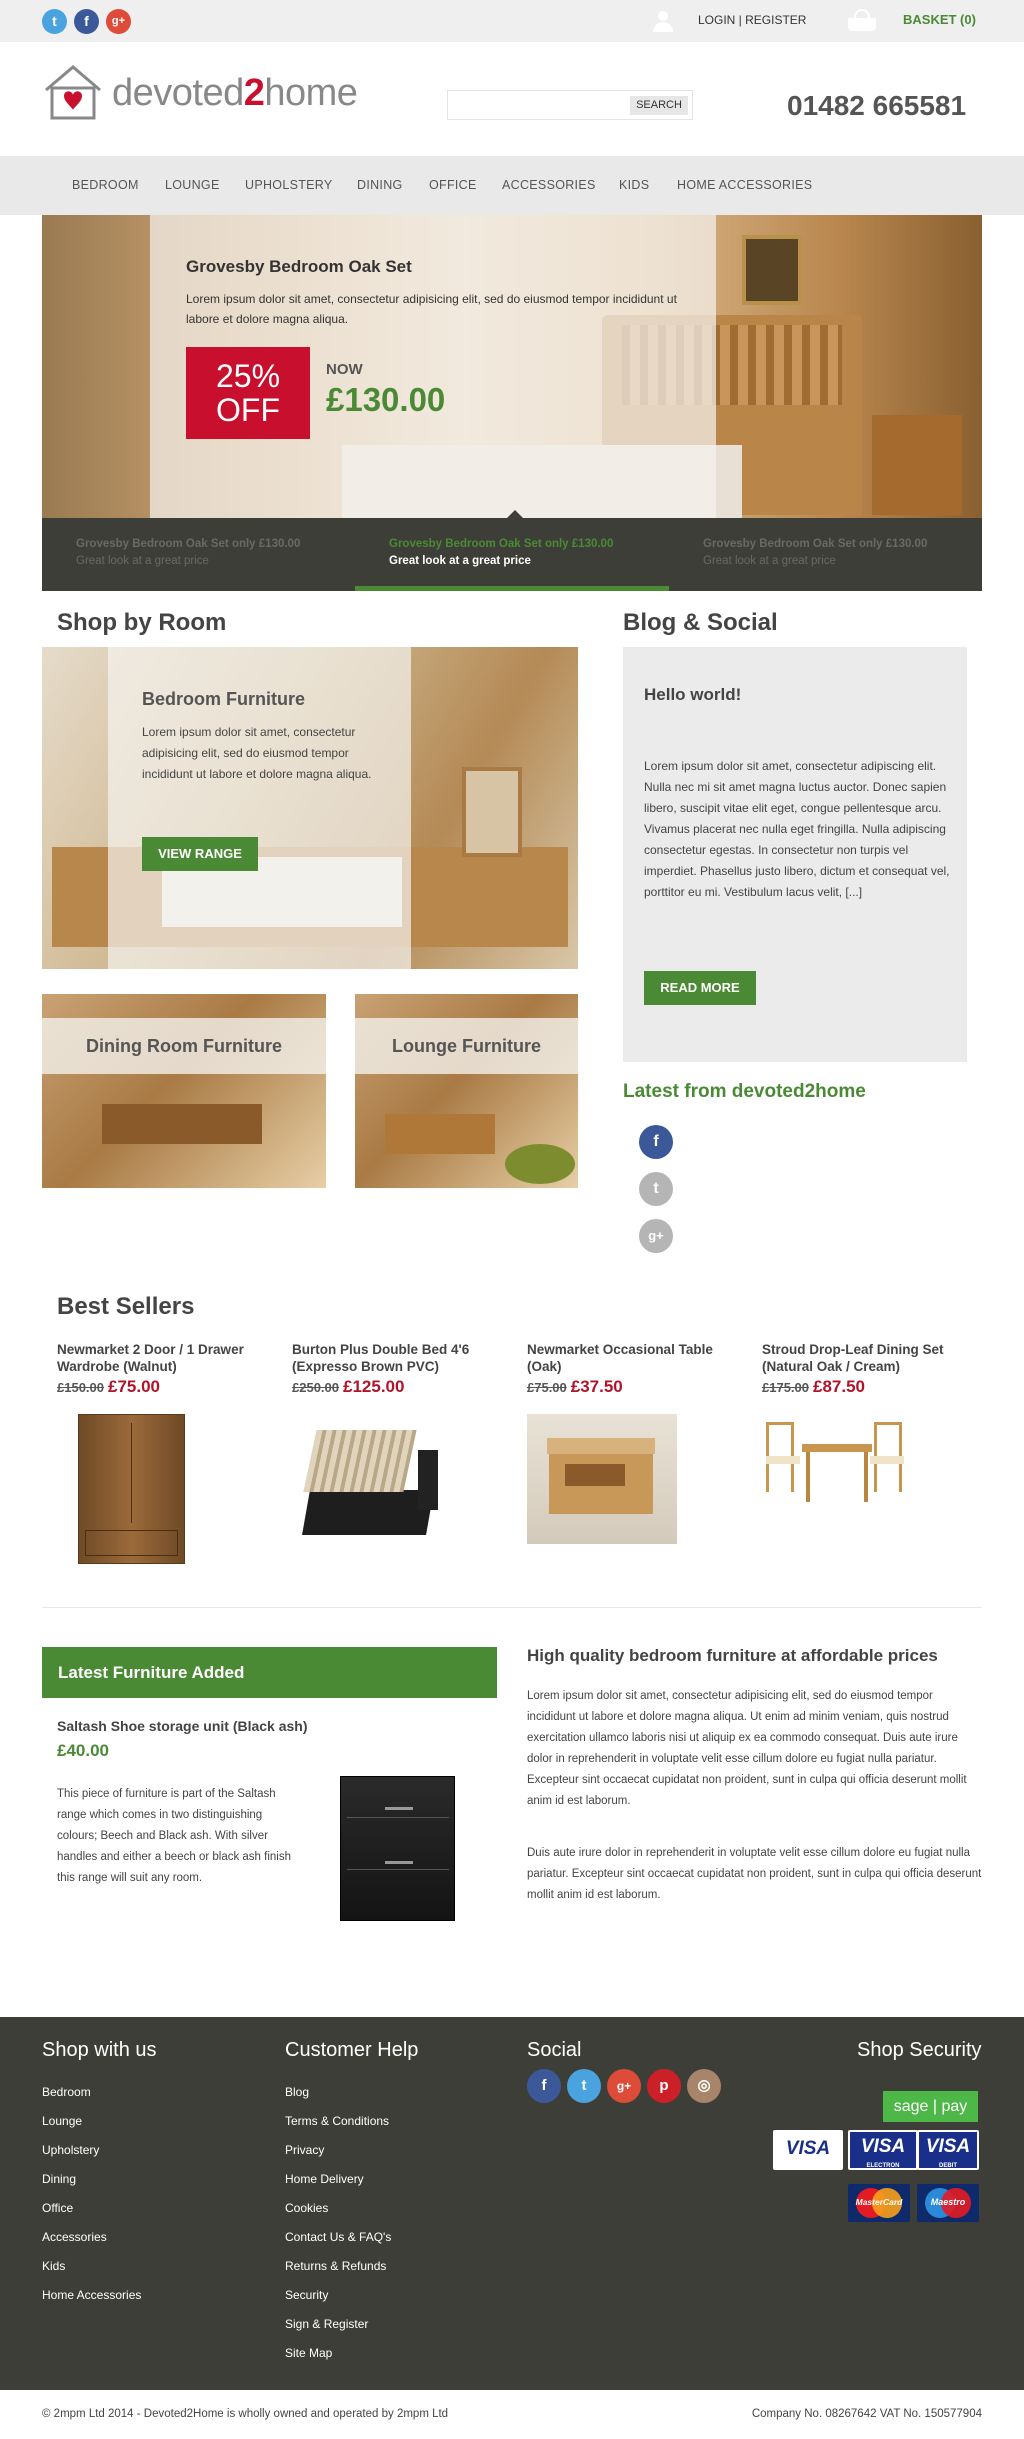  Describe the element at coordinates (324, 2179) in the screenshot. I see `footer-link-home-delivery: Home Delivery` at that location.